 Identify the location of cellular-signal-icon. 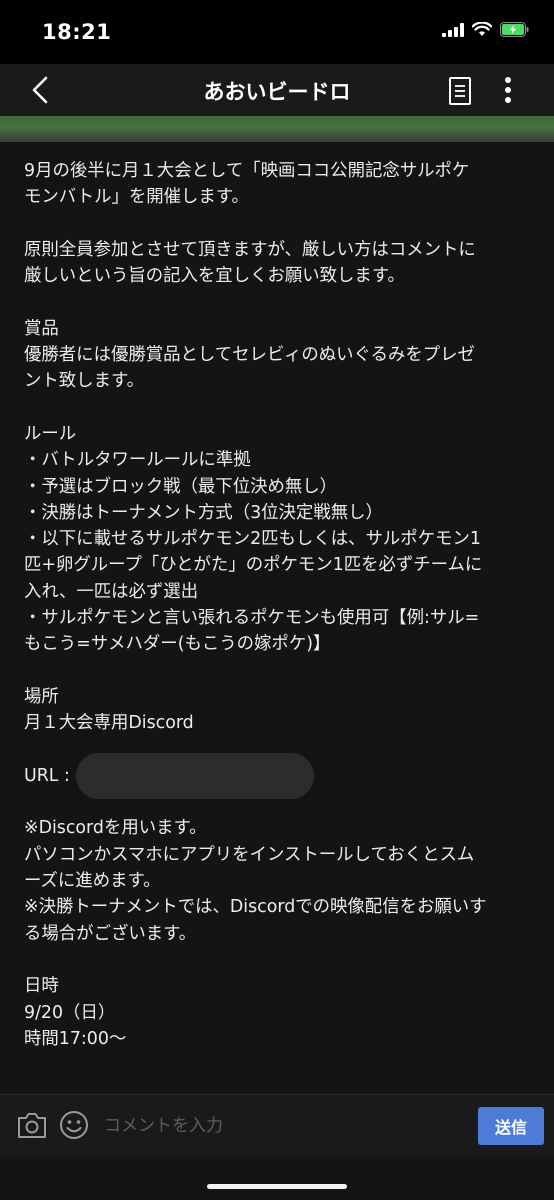
(453, 29).